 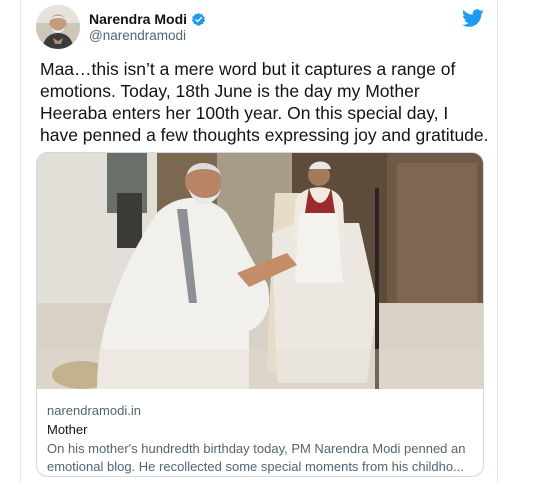 What do you see at coordinates (67, 429) in the screenshot?
I see `link-title: Mother` at bounding box center [67, 429].